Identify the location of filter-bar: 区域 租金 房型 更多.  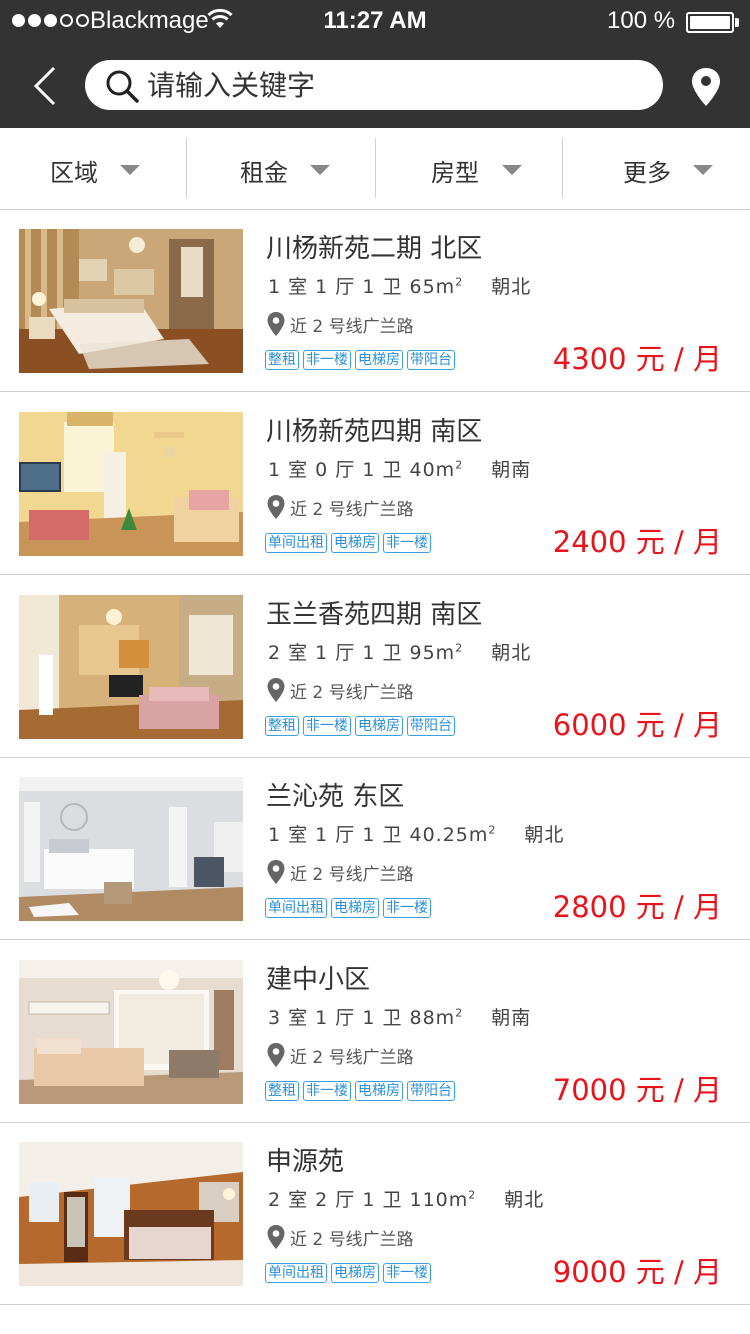
(375, 169).